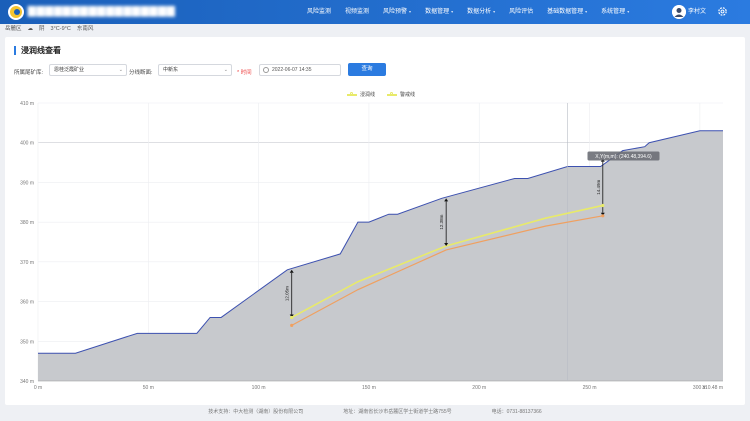  Describe the element at coordinates (27, 342) in the screenshot. I see `y-tick-label: 350 m` at that location.